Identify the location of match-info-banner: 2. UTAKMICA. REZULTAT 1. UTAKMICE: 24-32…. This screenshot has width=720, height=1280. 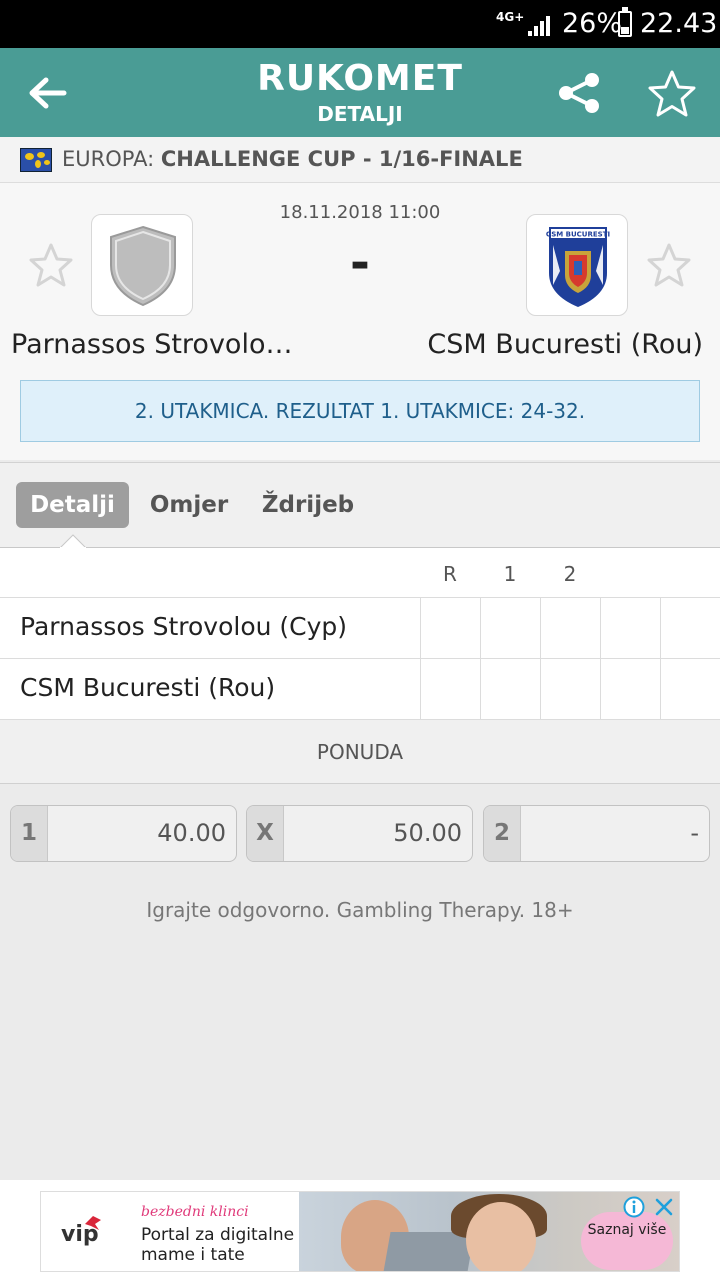
(360, 411).